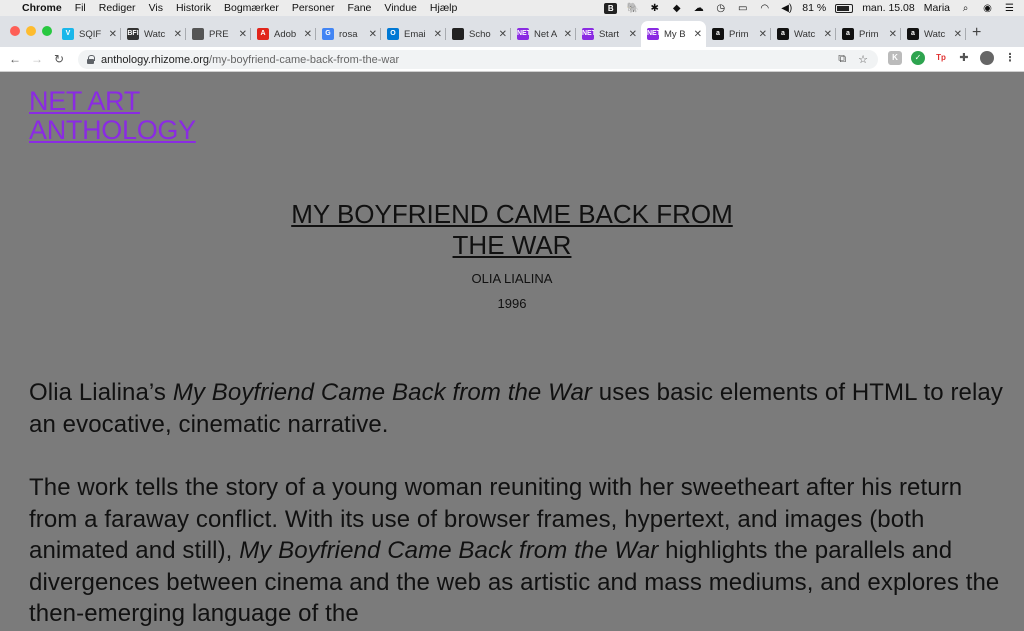 Image resolution: width=1024 pixels, height=631 pixels. Describe the element at coordinates (84, 101) in the screenshot. I see `logo-line-1: NET ART` at that location.